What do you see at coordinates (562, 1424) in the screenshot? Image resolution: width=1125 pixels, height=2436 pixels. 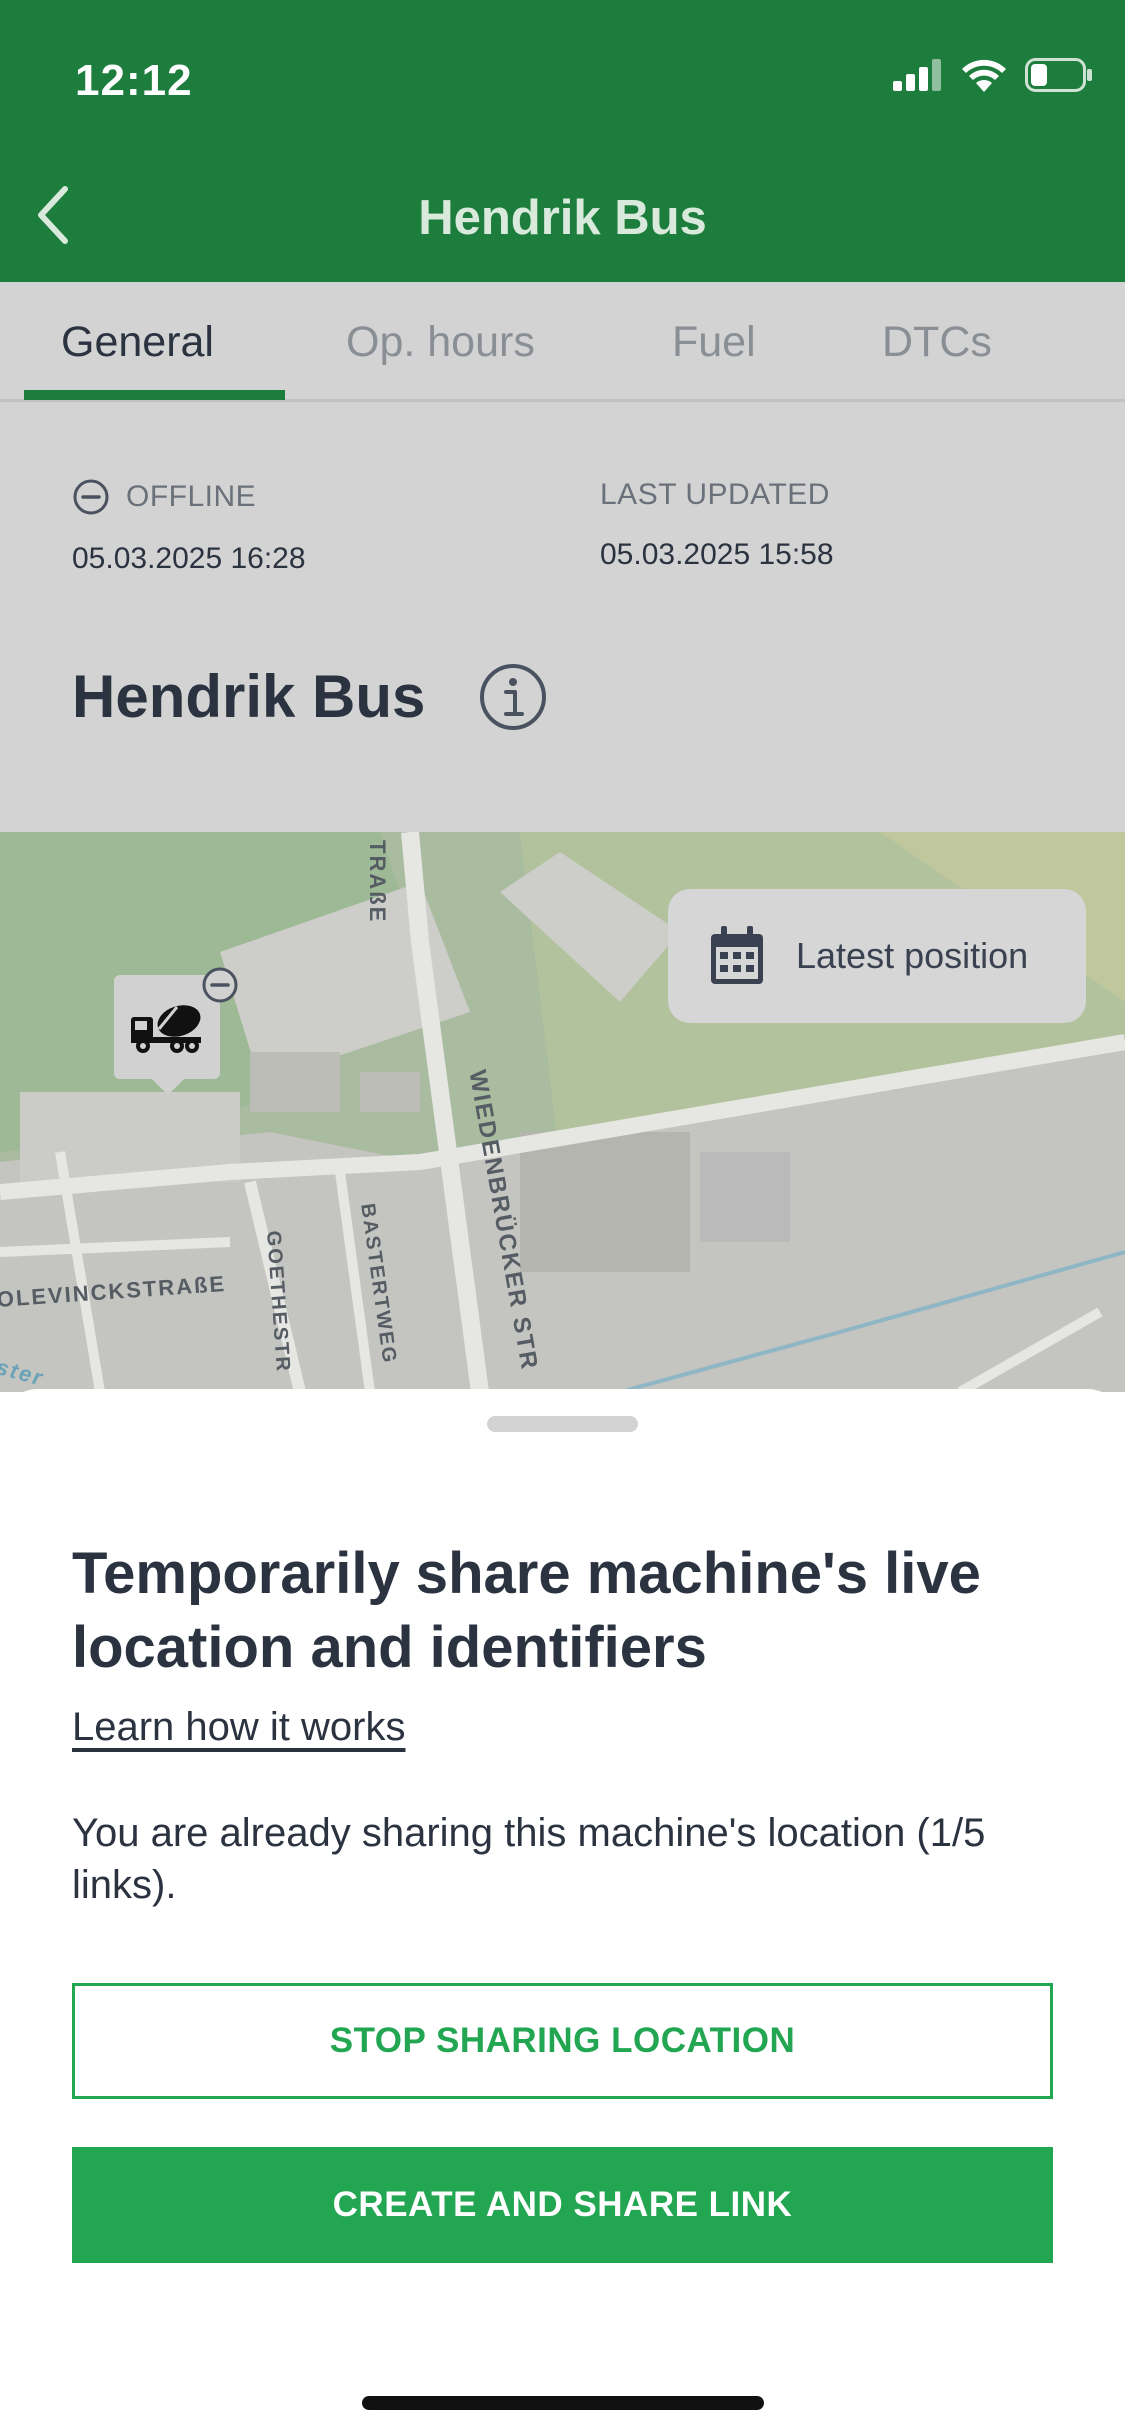 I see `sheet-drag-handle` at bounding box center [562, 1424].